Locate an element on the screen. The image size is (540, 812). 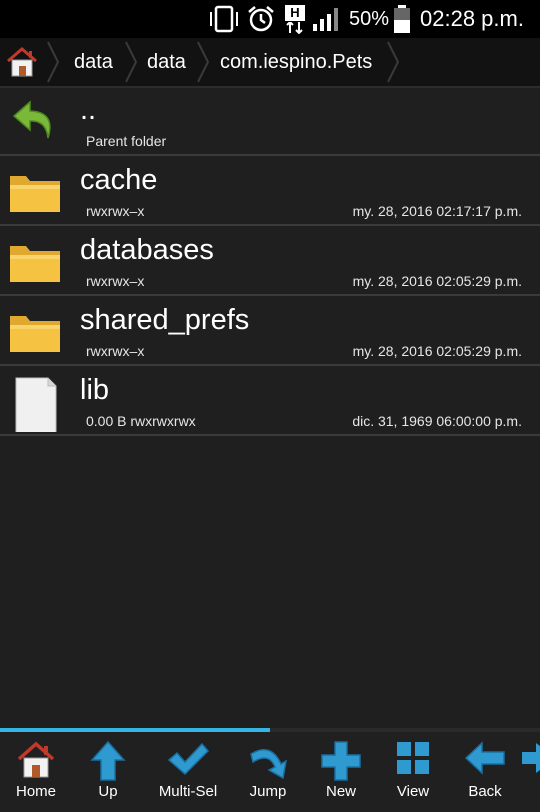
file-date: dic. 31, 1969 06:00:00 p.m. is located at coordinates (437, 421).